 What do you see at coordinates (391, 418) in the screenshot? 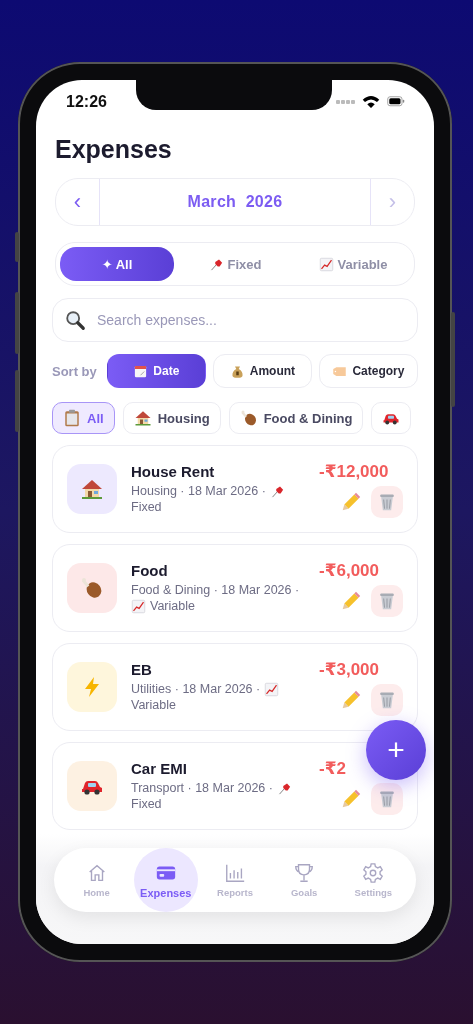
I see `filter-chip` at bounding box center [391, 418].